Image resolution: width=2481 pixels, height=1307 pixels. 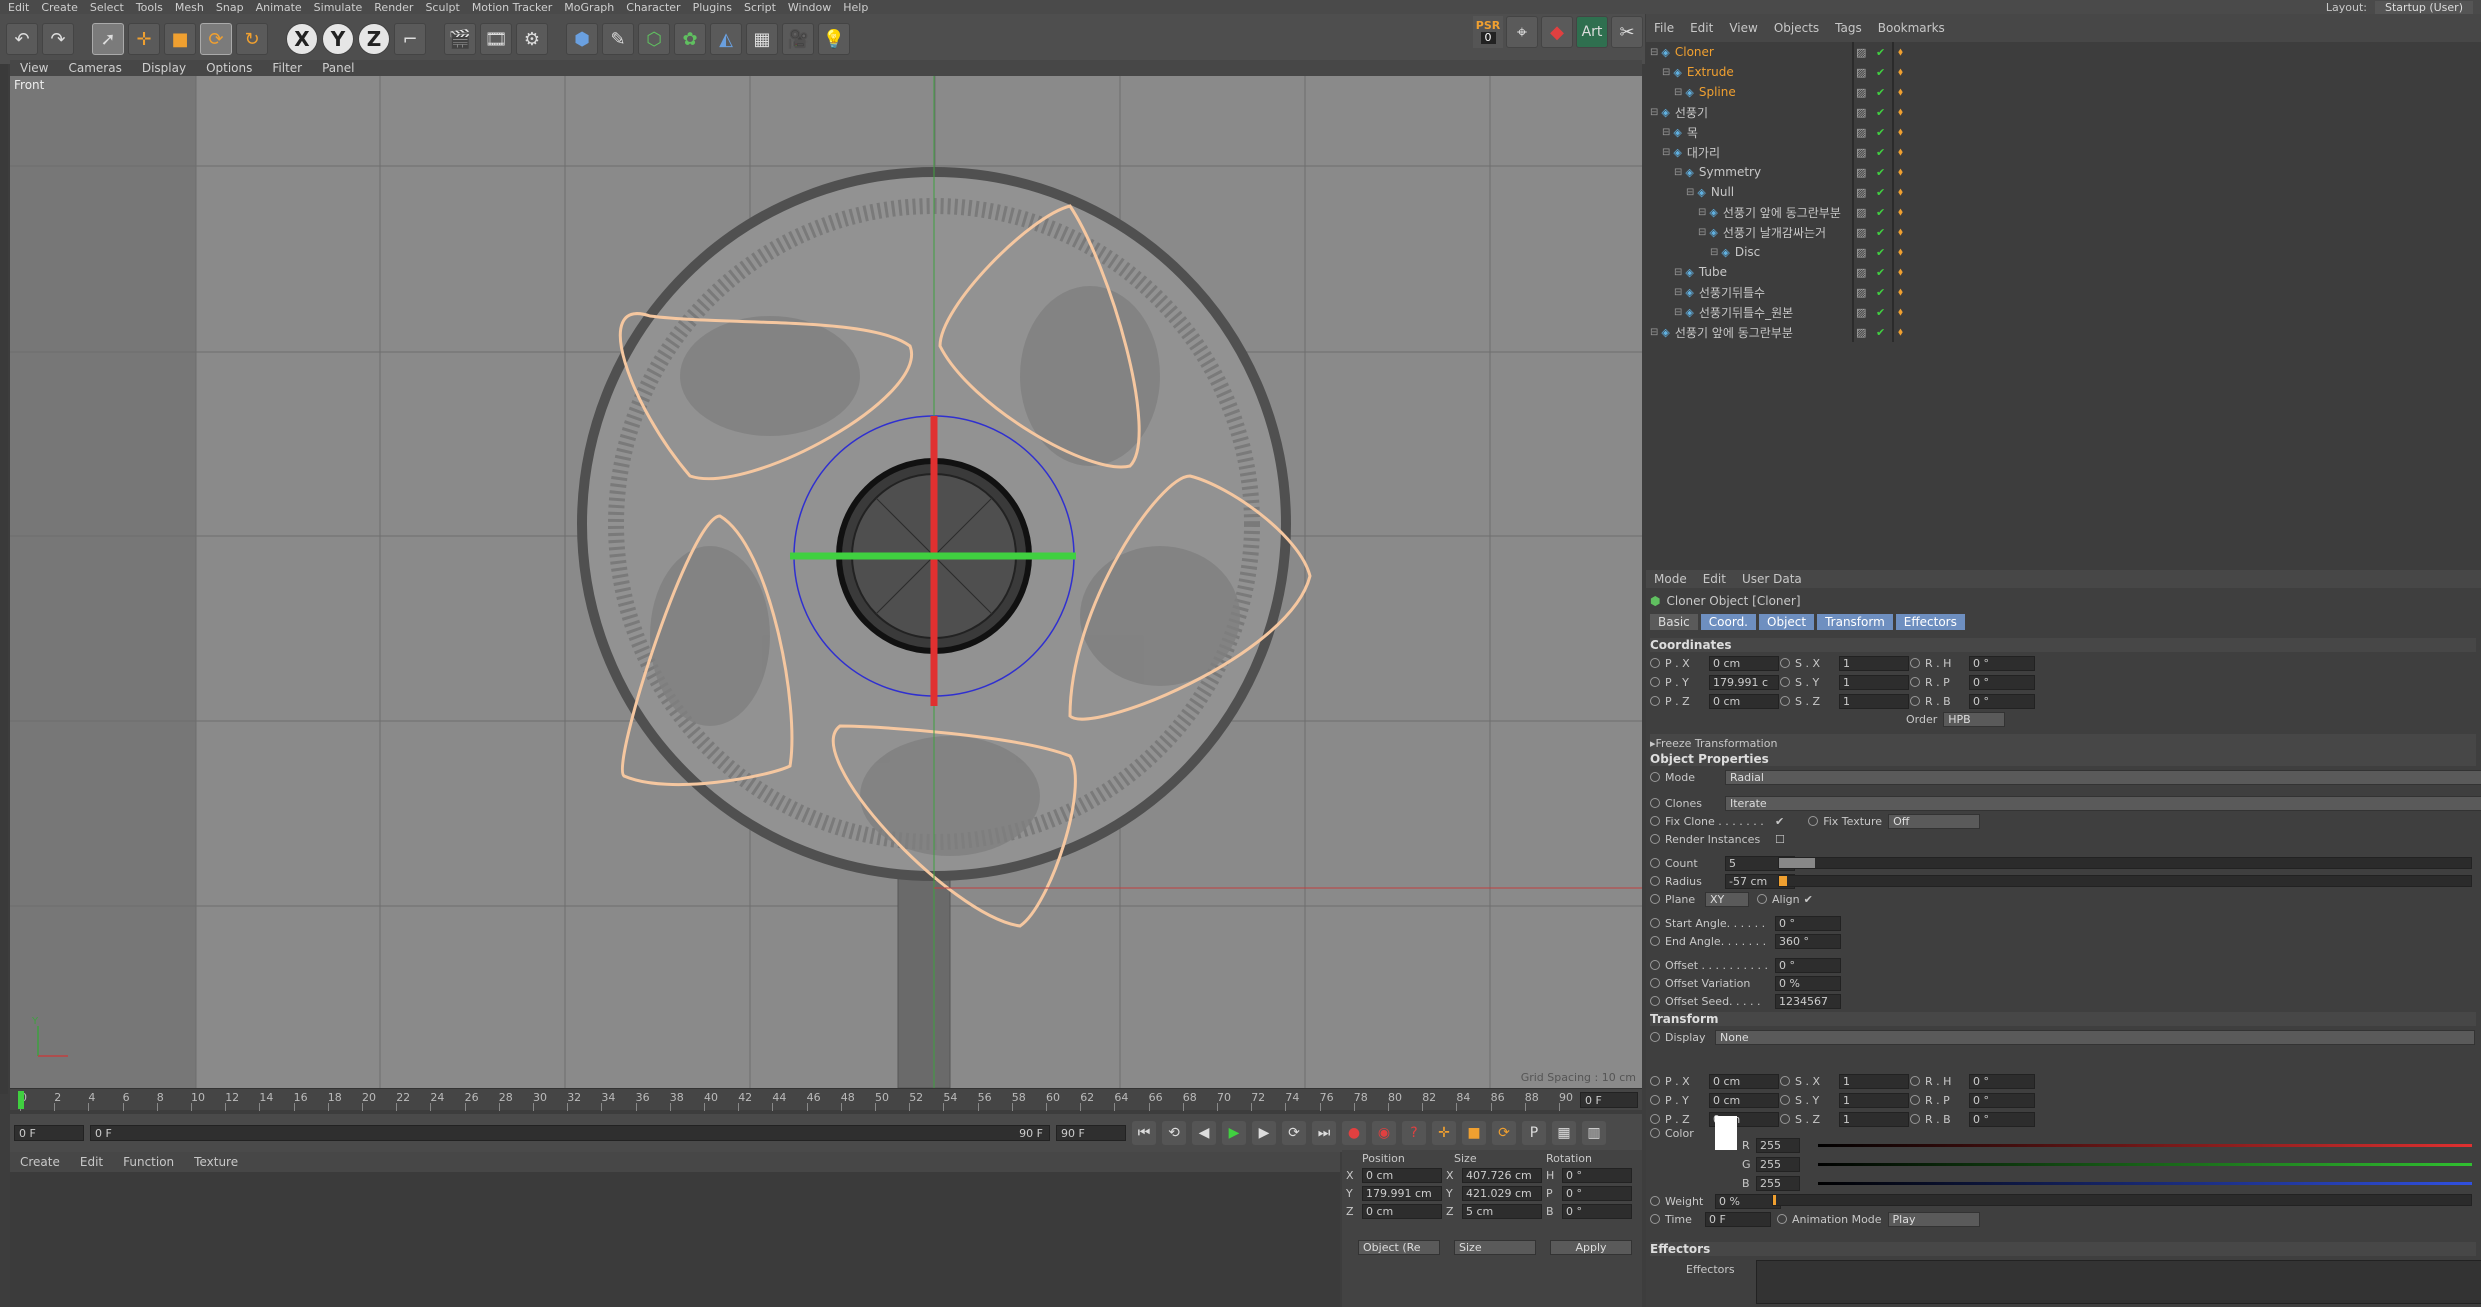 What do you see at coordinates (1144, 1133) in the screenshot?
I see `go-to-start-icon: ⏮` at bounding box center [1144, 1133].